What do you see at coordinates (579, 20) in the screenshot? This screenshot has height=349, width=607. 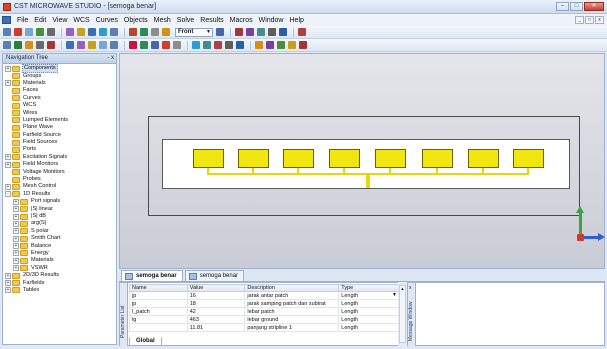 I see `doc-minimize-button: _` at bounding box center [579, 20].